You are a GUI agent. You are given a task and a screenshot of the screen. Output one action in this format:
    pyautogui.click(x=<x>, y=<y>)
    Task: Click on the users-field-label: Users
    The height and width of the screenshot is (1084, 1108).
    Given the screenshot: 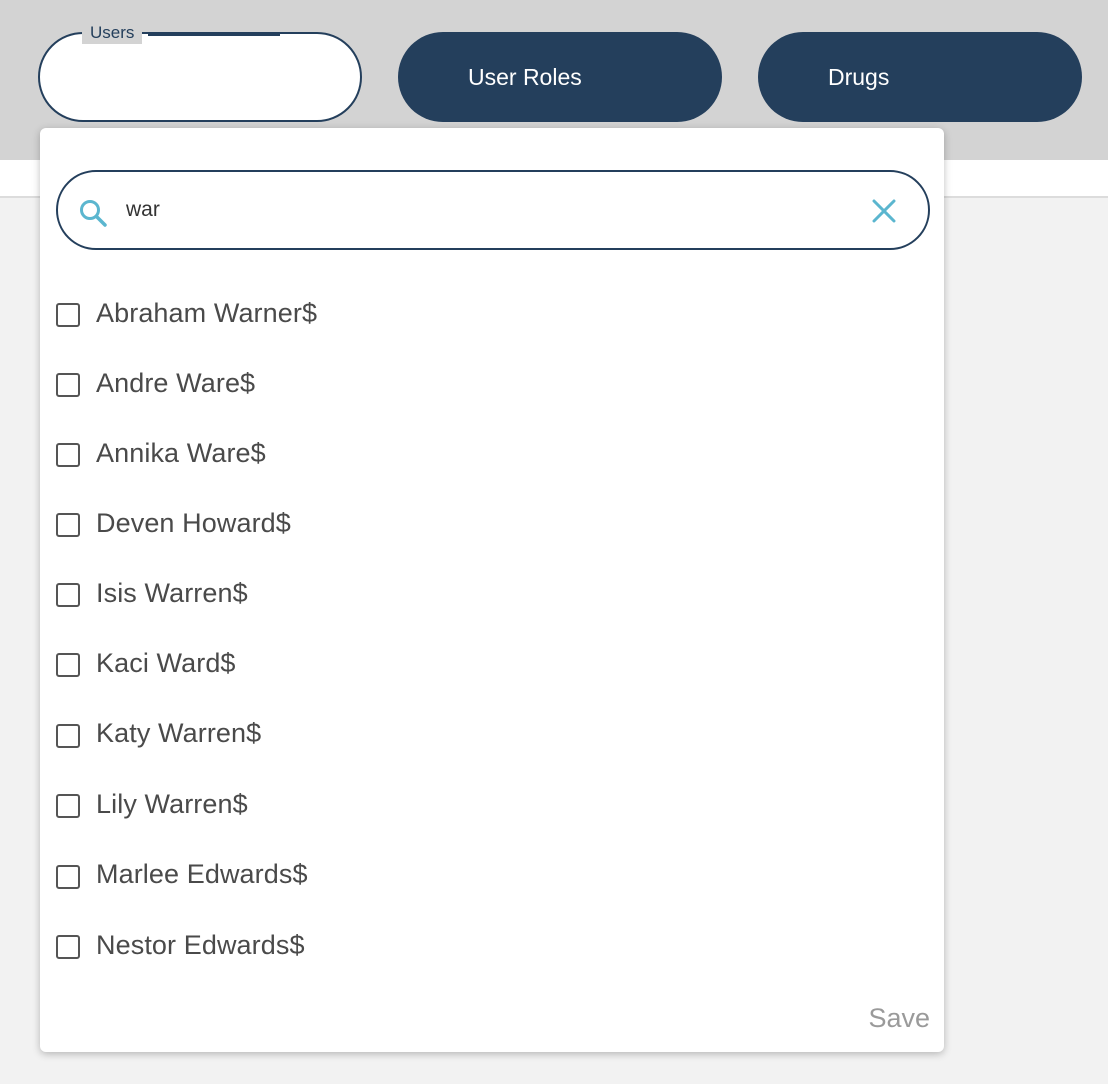 What is the action you would take?
    pyautogui.click(x=112, y=33)
    